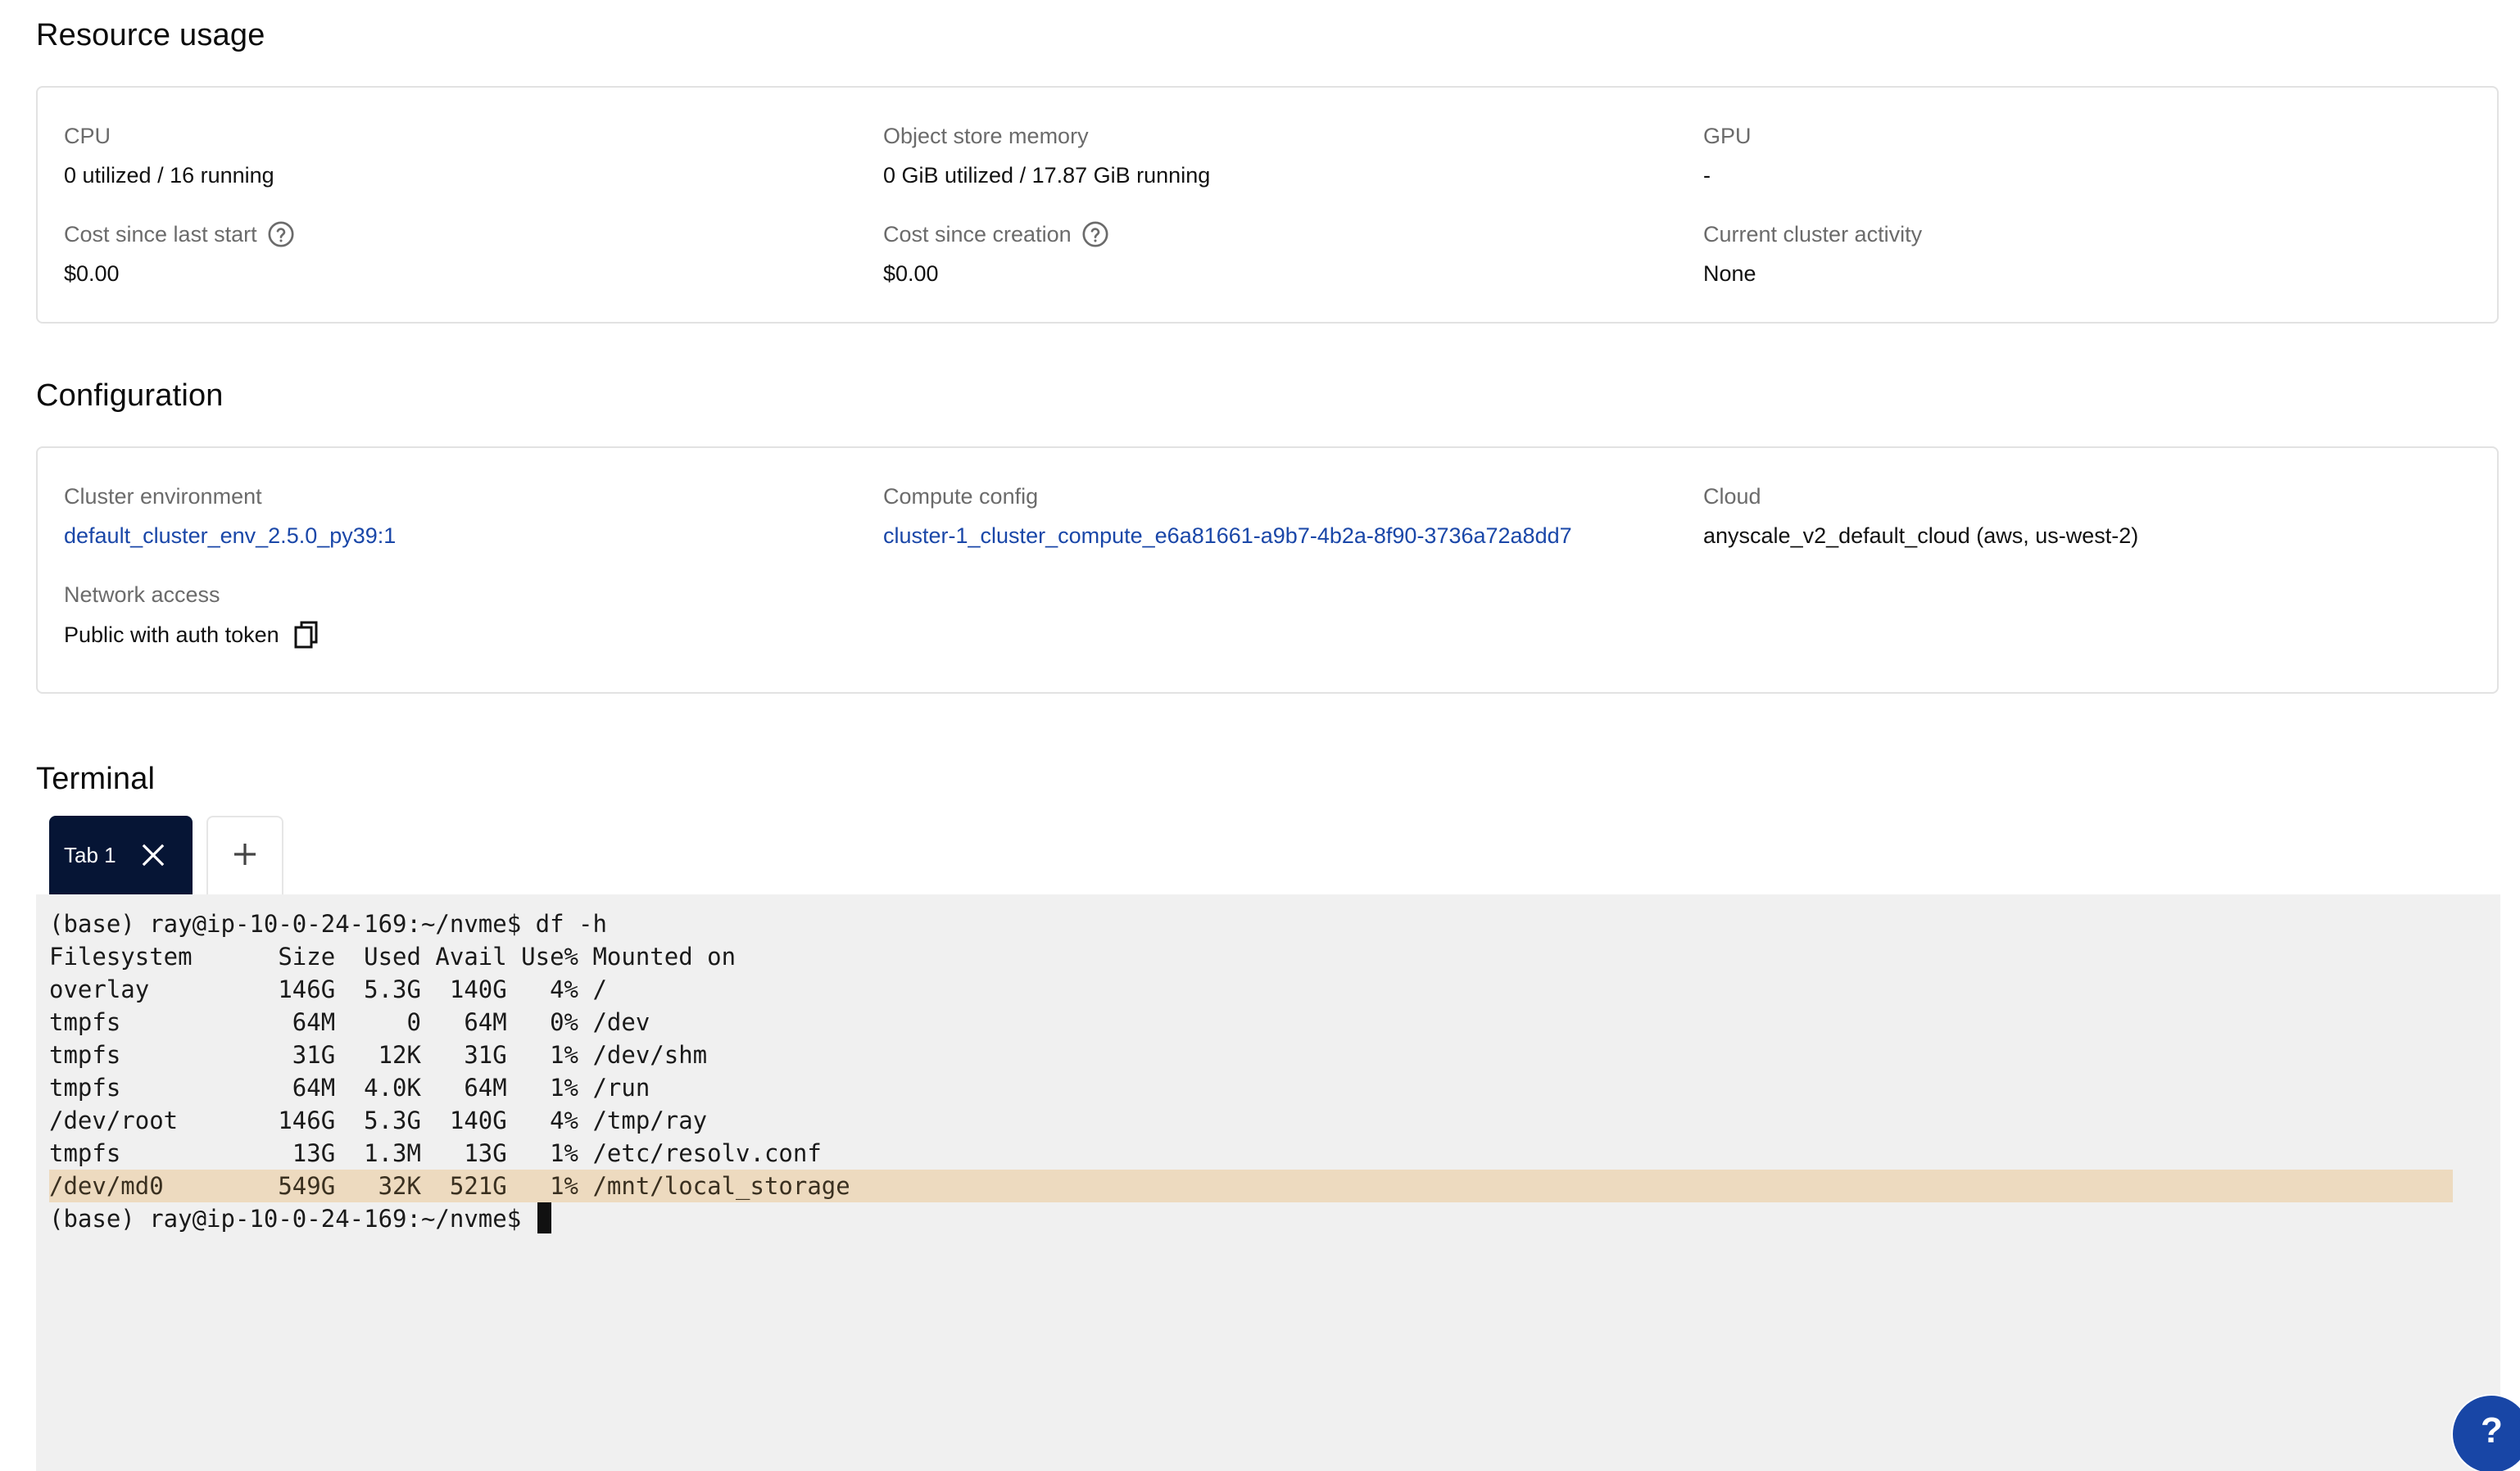  I want to click on network-access-value-row: Public with auth token, so click(193, 635).